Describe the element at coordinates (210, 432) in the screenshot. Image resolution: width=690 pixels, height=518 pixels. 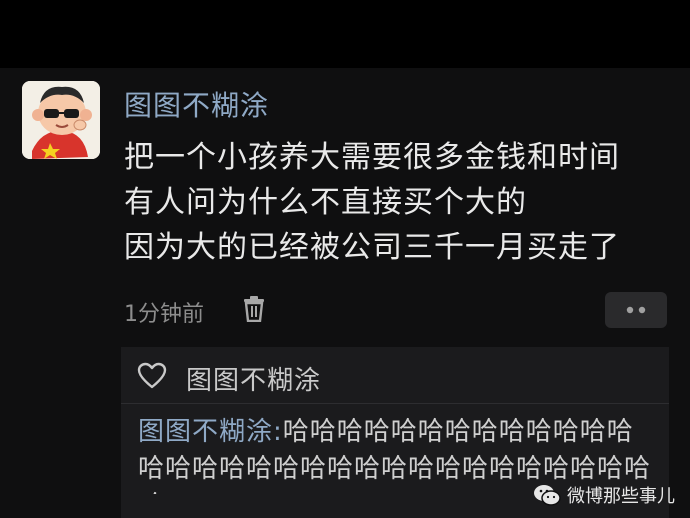
I see `reply-author: 图图不糊涂:` at that location.